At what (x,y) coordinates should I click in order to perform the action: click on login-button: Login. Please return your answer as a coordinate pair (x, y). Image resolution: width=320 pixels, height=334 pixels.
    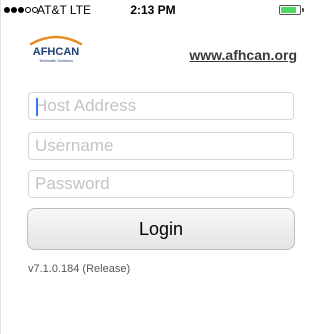
    Looking at the image, I should click on (161, 229).